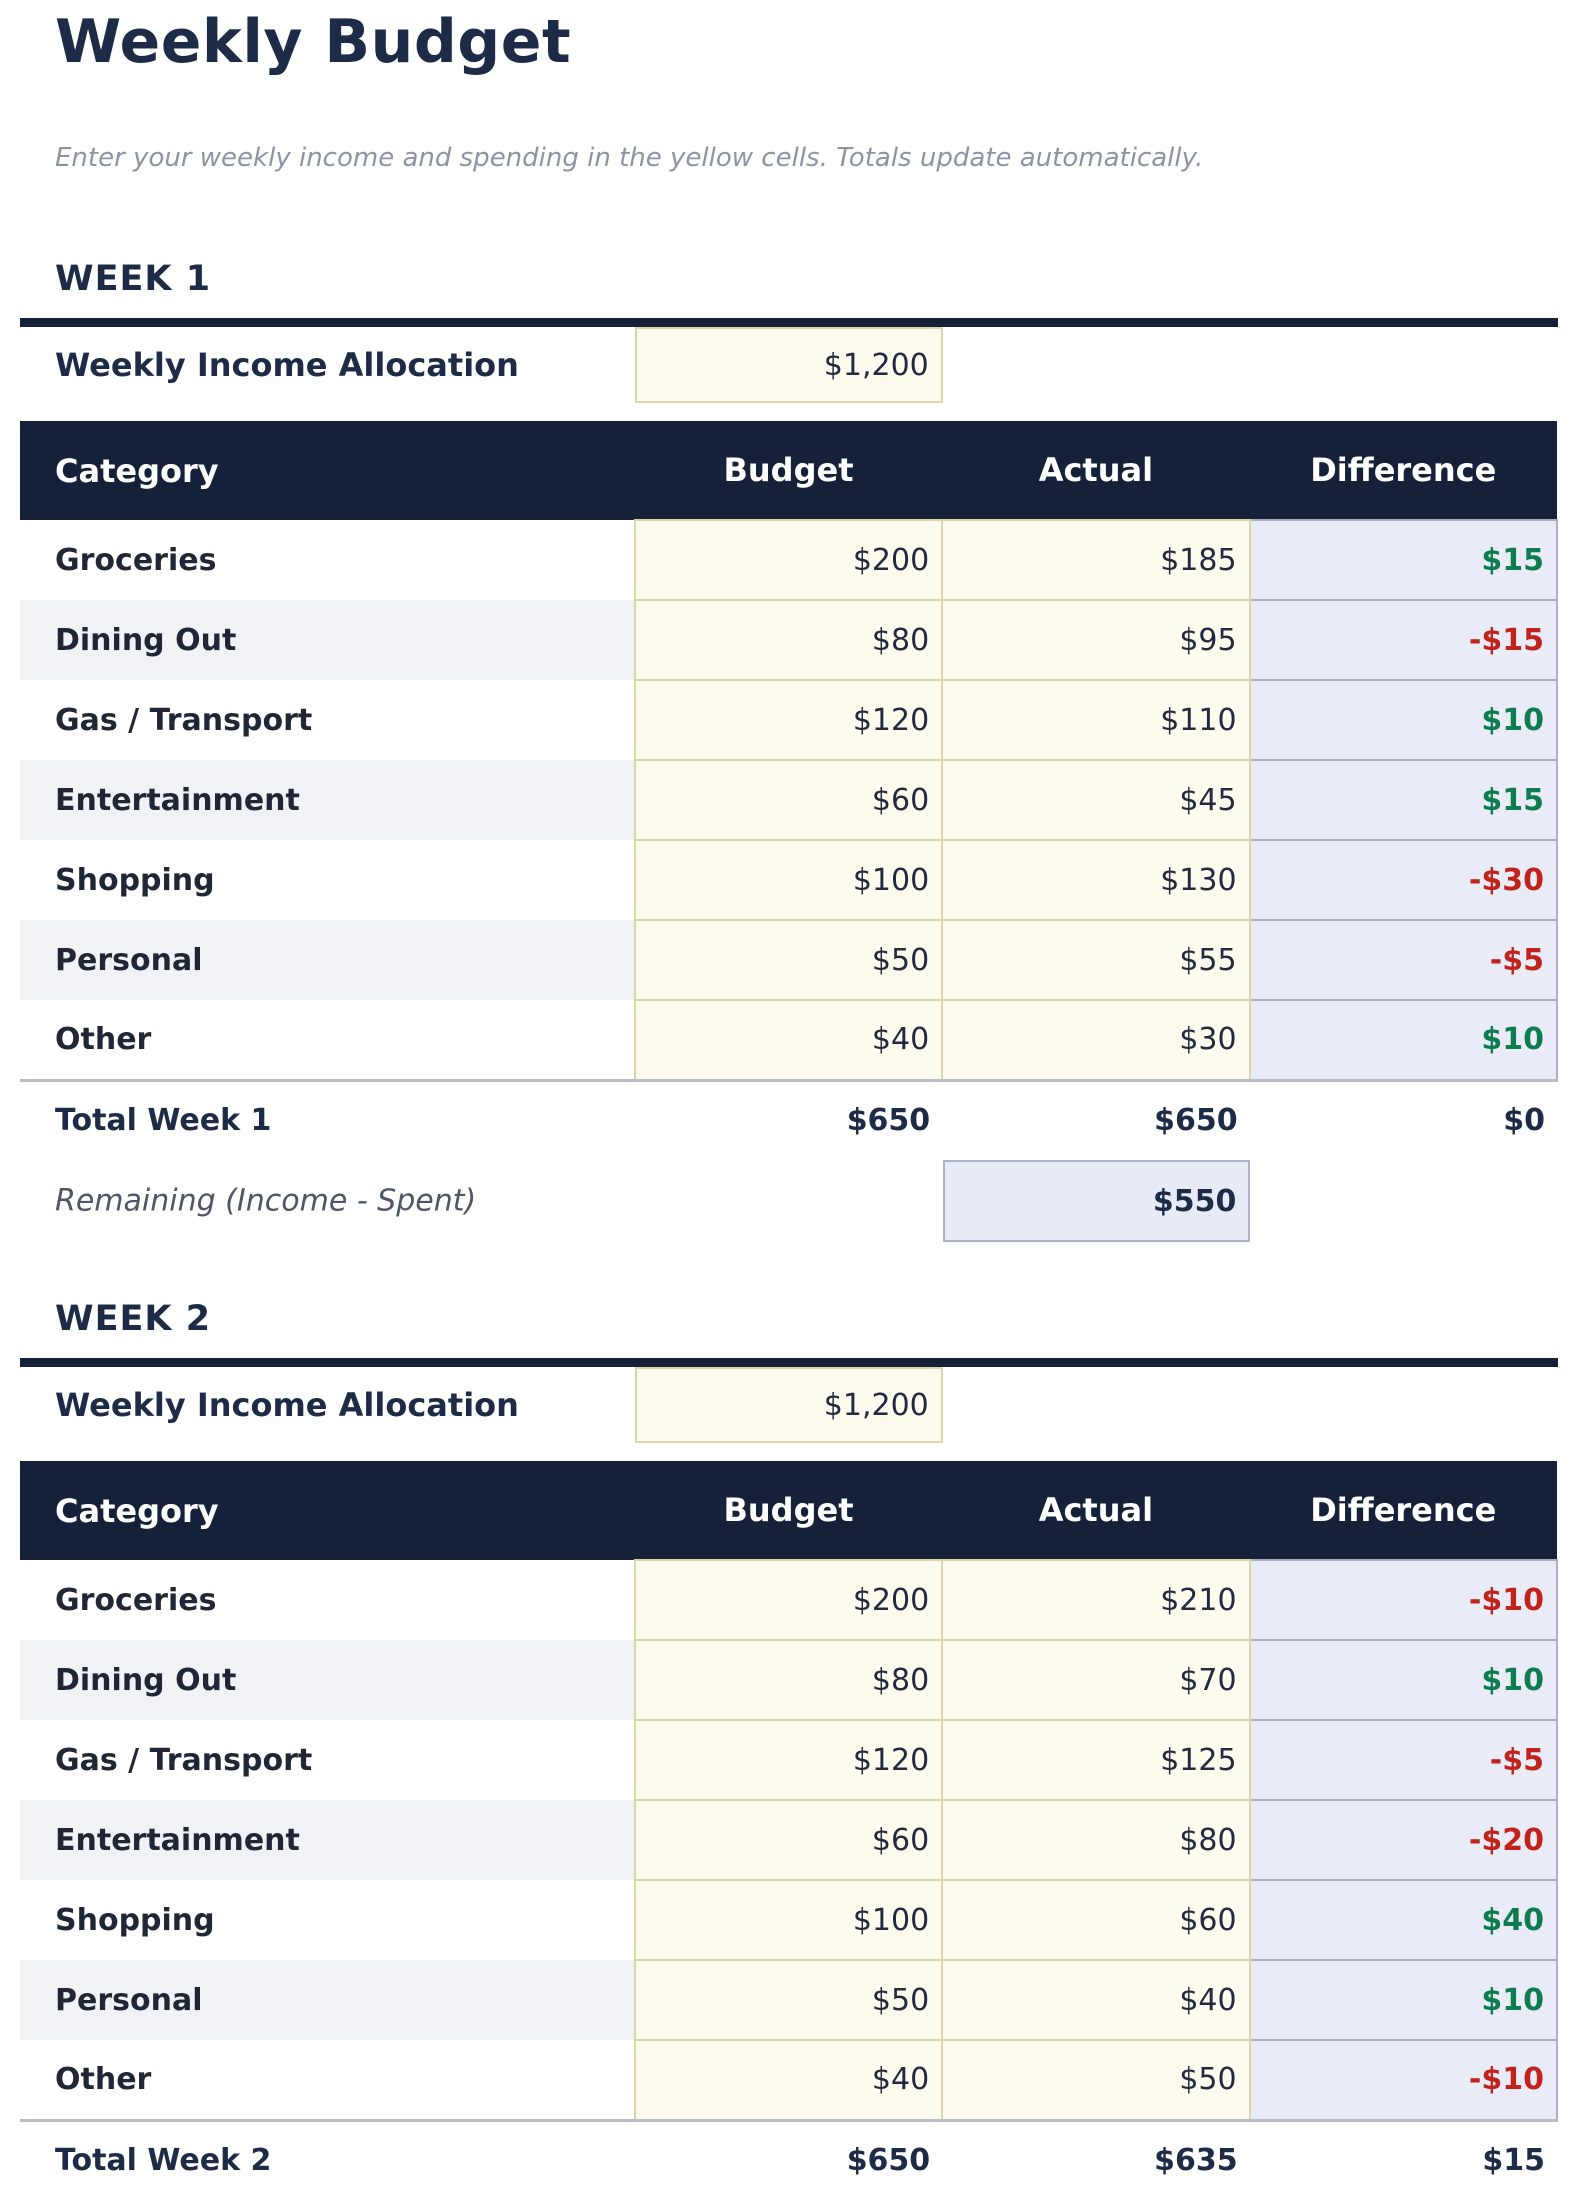  What do you see at coordinates (1096, 1201) in the screenshot?
I see `remaining-value-cell: $550` at bounding box center [1096, 1201].